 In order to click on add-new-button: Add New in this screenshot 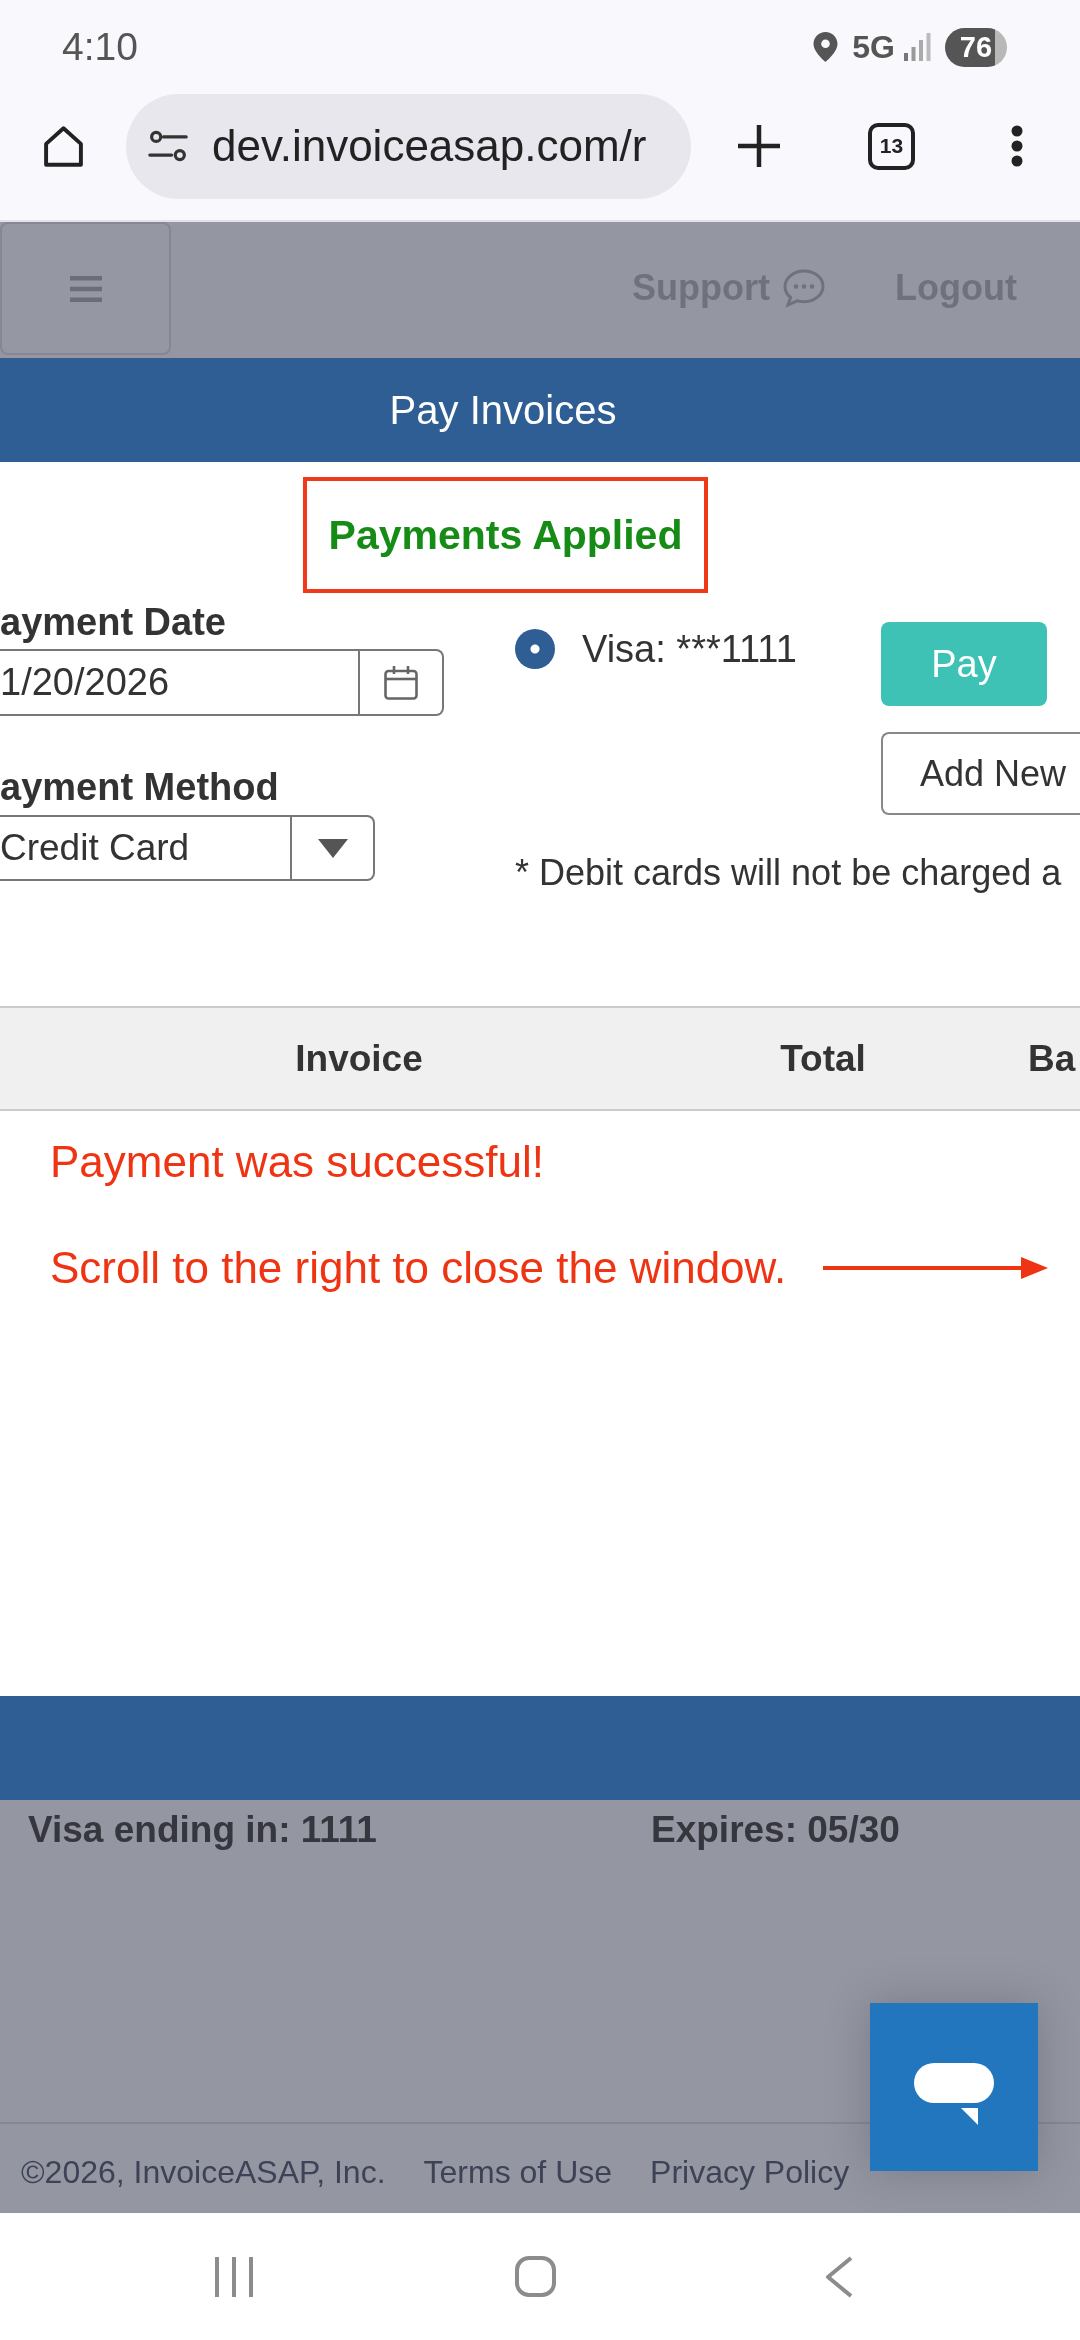, I will do `click(980, 773)`.